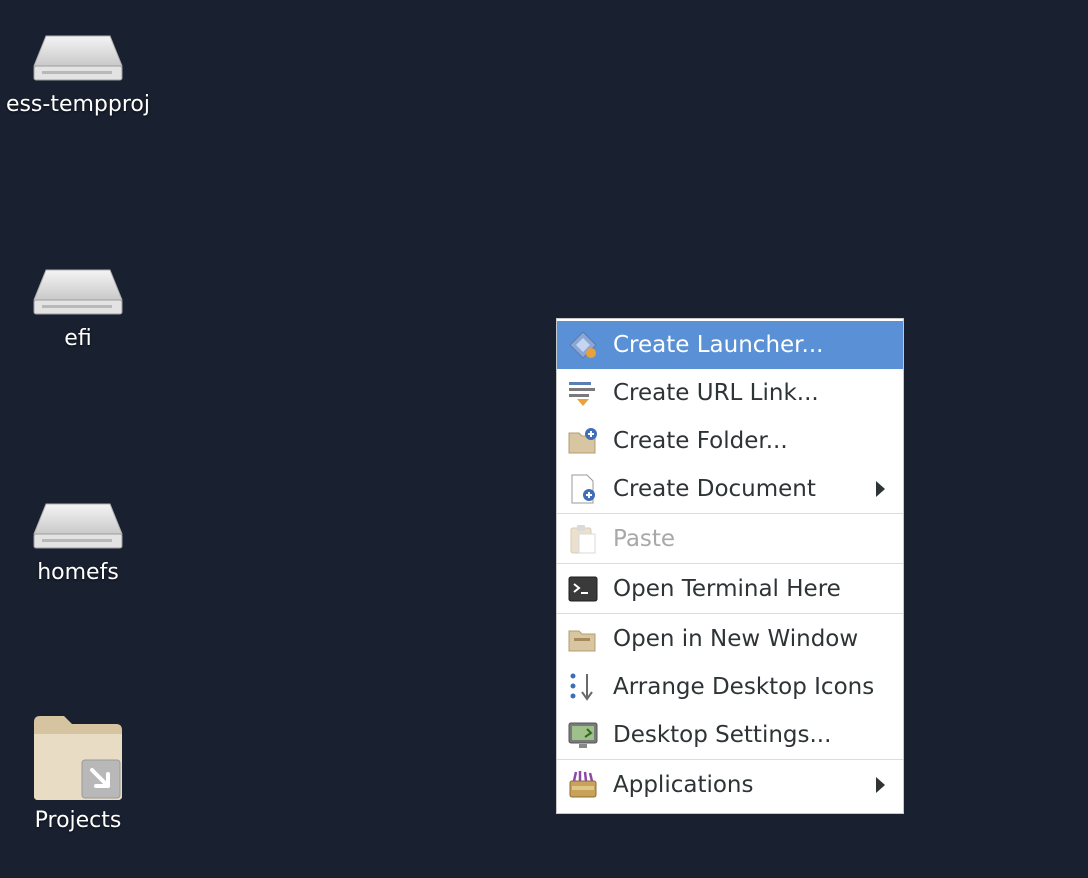 This screenshot has width=1088, height=878. Describe the element at coordinates (583, 735) in the screenshot. I see `desktop-settings-icon` at that location.